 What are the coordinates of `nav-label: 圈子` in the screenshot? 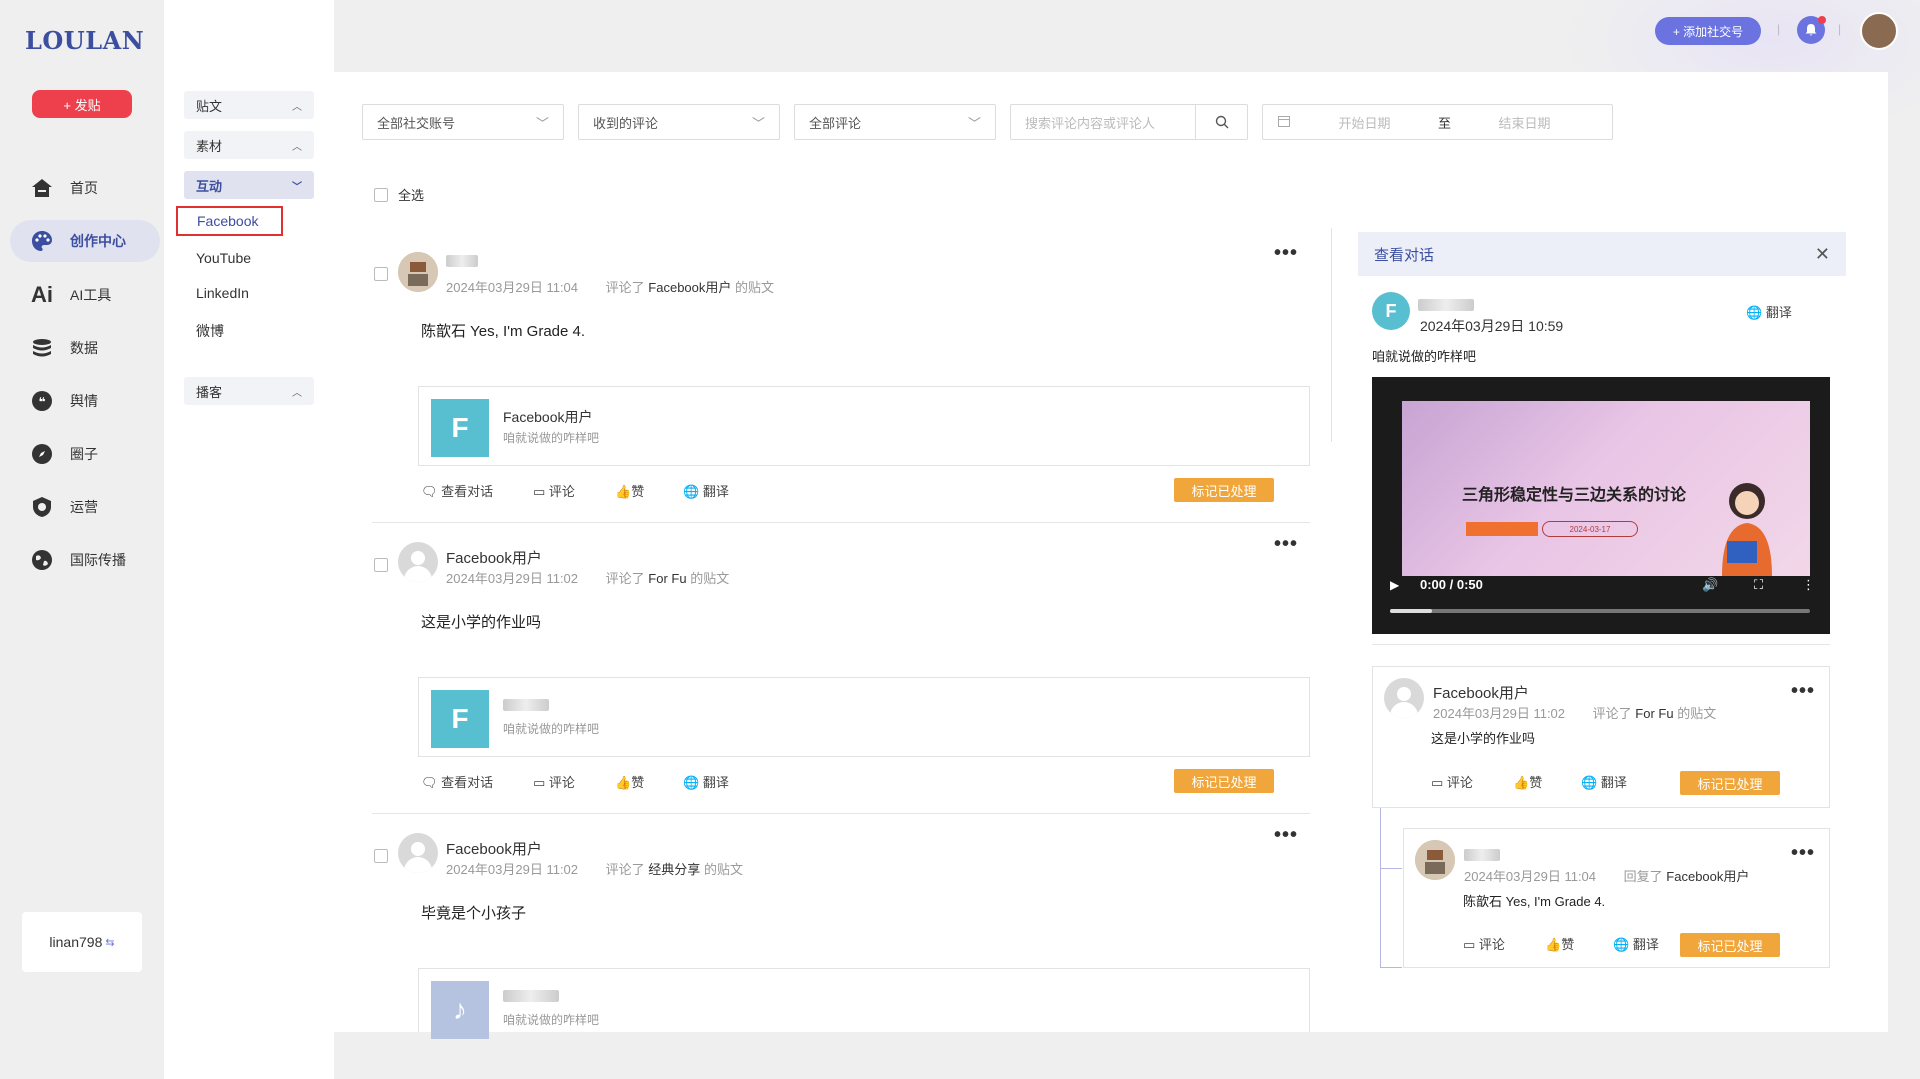 It's located at (84, 454).